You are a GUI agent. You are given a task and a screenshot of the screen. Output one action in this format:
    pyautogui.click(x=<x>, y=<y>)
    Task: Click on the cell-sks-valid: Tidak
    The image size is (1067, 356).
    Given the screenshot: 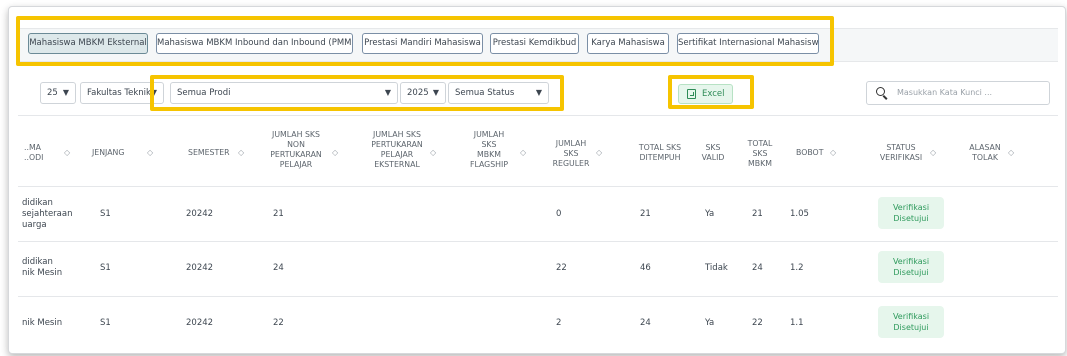 What is the action you would take?
    pyautogui.click(x=716, y=268)
    